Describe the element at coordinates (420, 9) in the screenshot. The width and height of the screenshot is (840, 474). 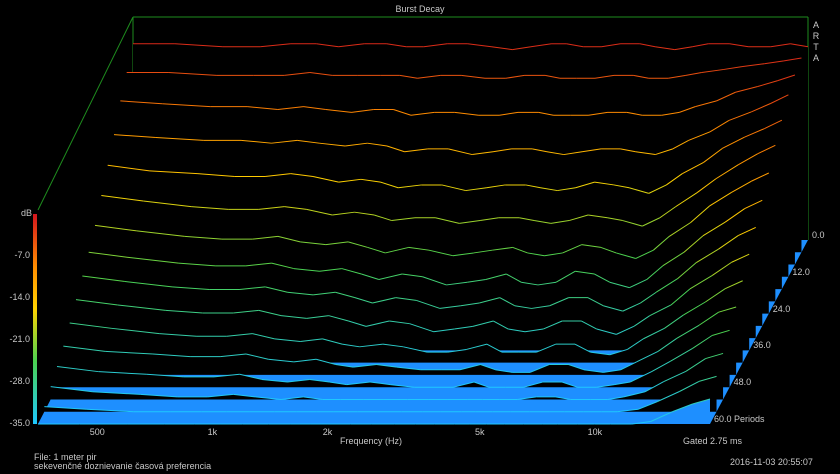
I see `chart-title: Burst Decay` at that location.